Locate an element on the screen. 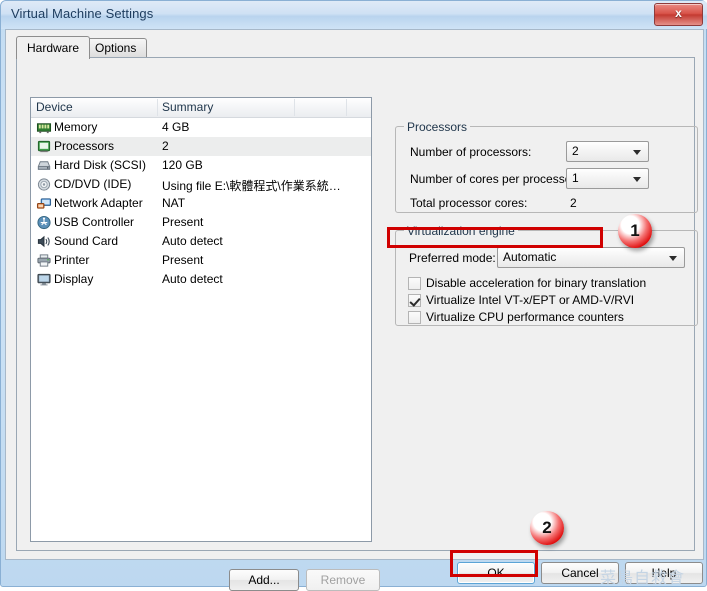 The height and width of the screenshot is (591, 707). column-header-summary: Summary is located at coordinates (187, 107).